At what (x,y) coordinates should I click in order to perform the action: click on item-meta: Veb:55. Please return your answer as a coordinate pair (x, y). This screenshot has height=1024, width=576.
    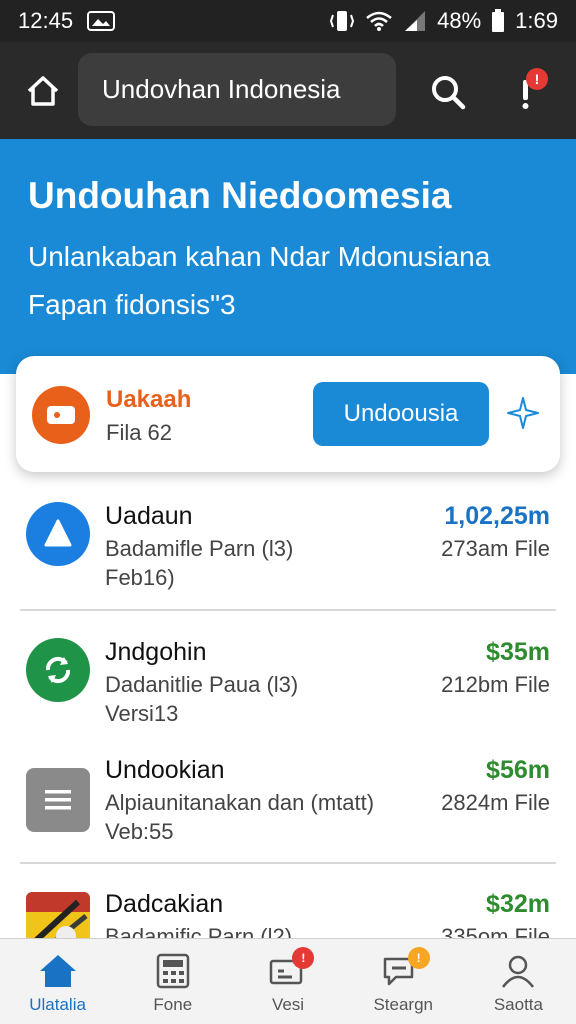
    Looking at the image, I should click on (139, 831).